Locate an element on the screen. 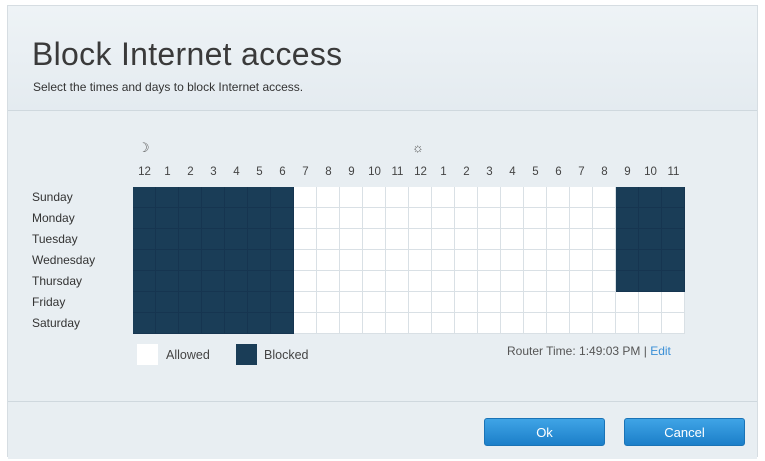 Image resolution: width=765 pixels, height=461 pixels. ok-button: Ok is located at coordinates (544, 432).